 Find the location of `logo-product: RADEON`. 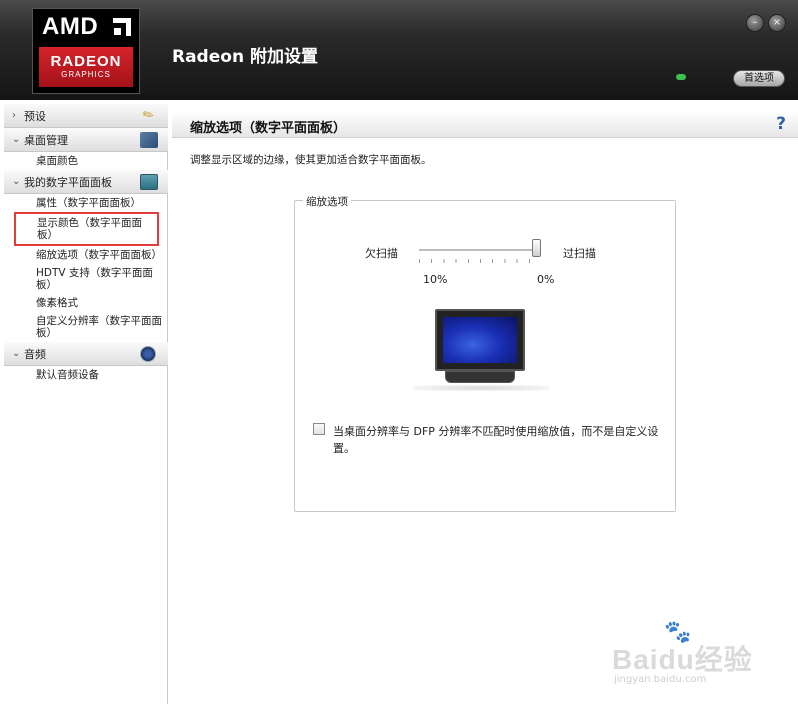

logo-product: RADEON is located at coordinates (86, 61).